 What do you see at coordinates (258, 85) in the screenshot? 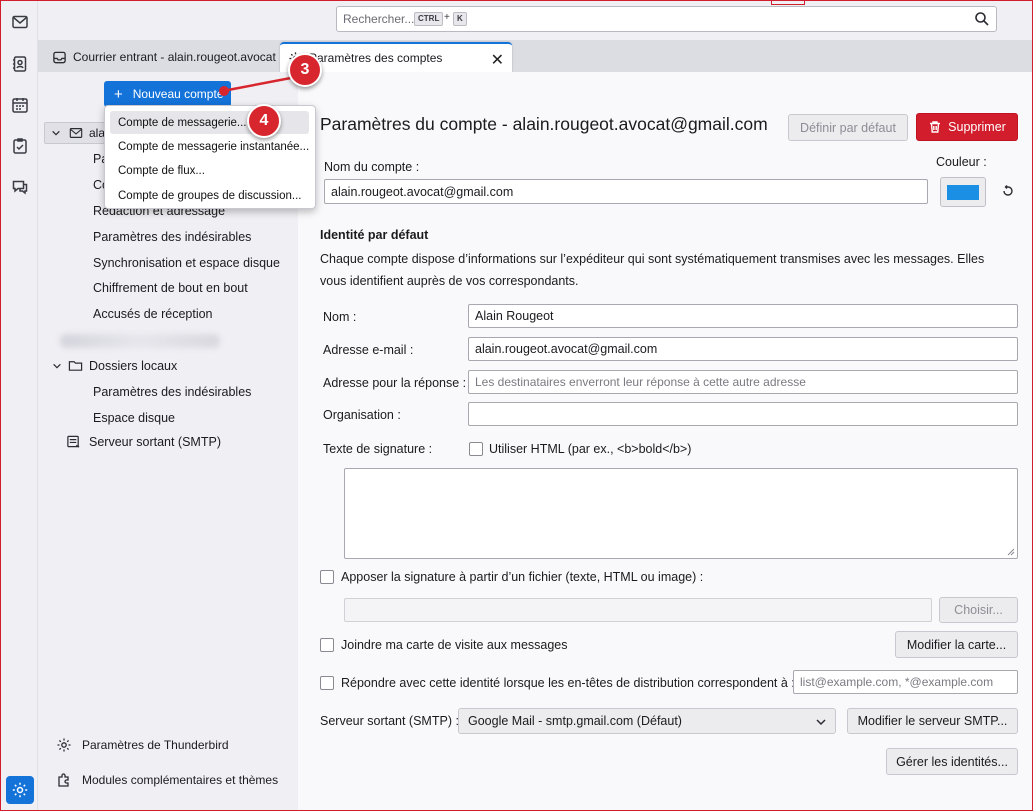
I see `callout-arrow` at bounding box center [258, 85].